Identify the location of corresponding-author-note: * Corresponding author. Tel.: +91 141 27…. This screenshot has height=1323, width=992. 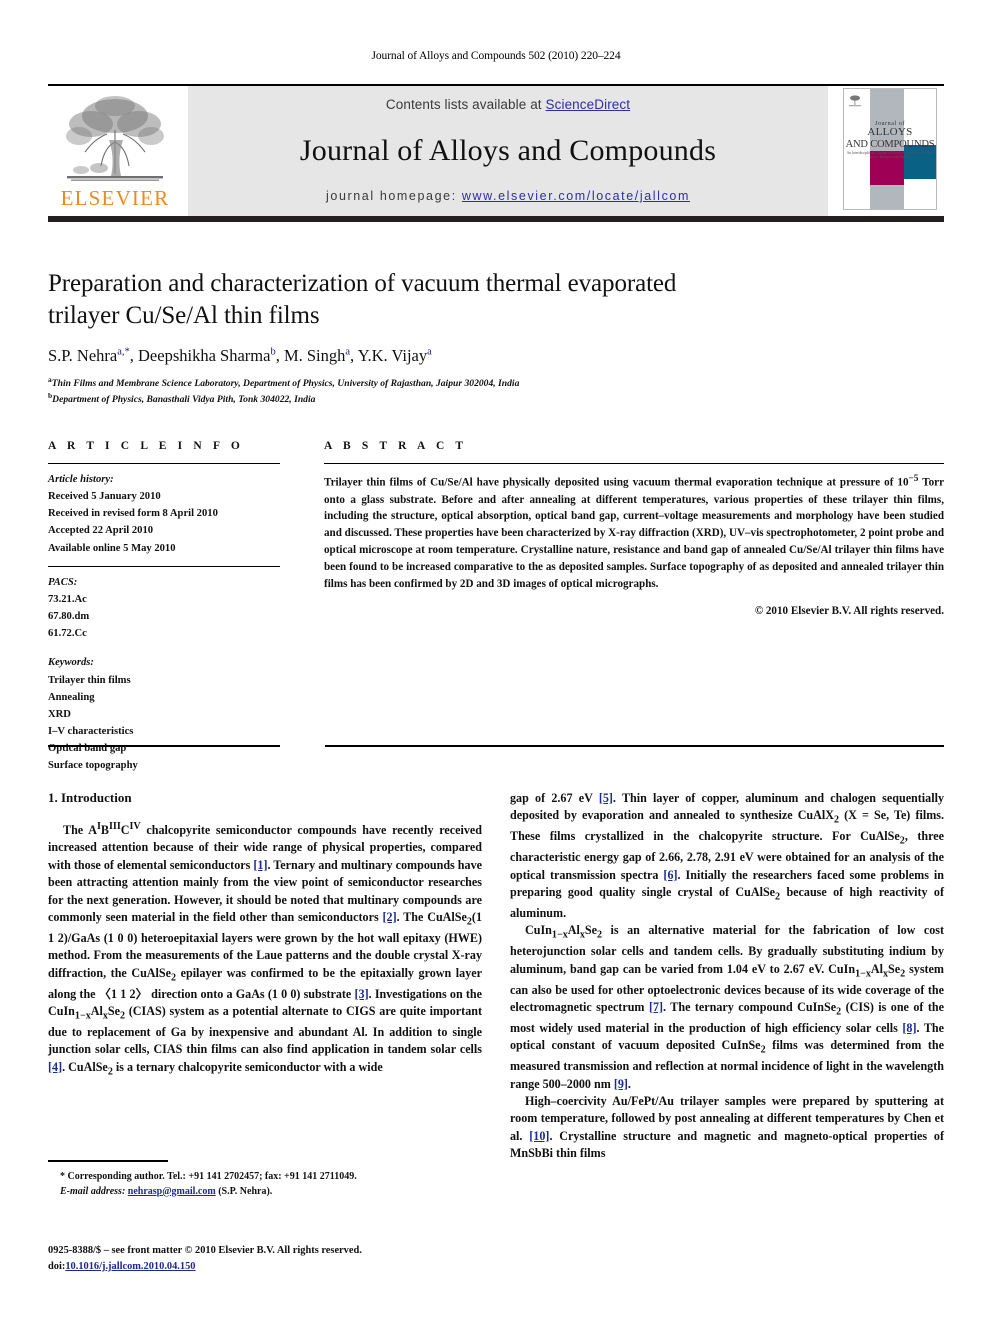
(265, 1184).